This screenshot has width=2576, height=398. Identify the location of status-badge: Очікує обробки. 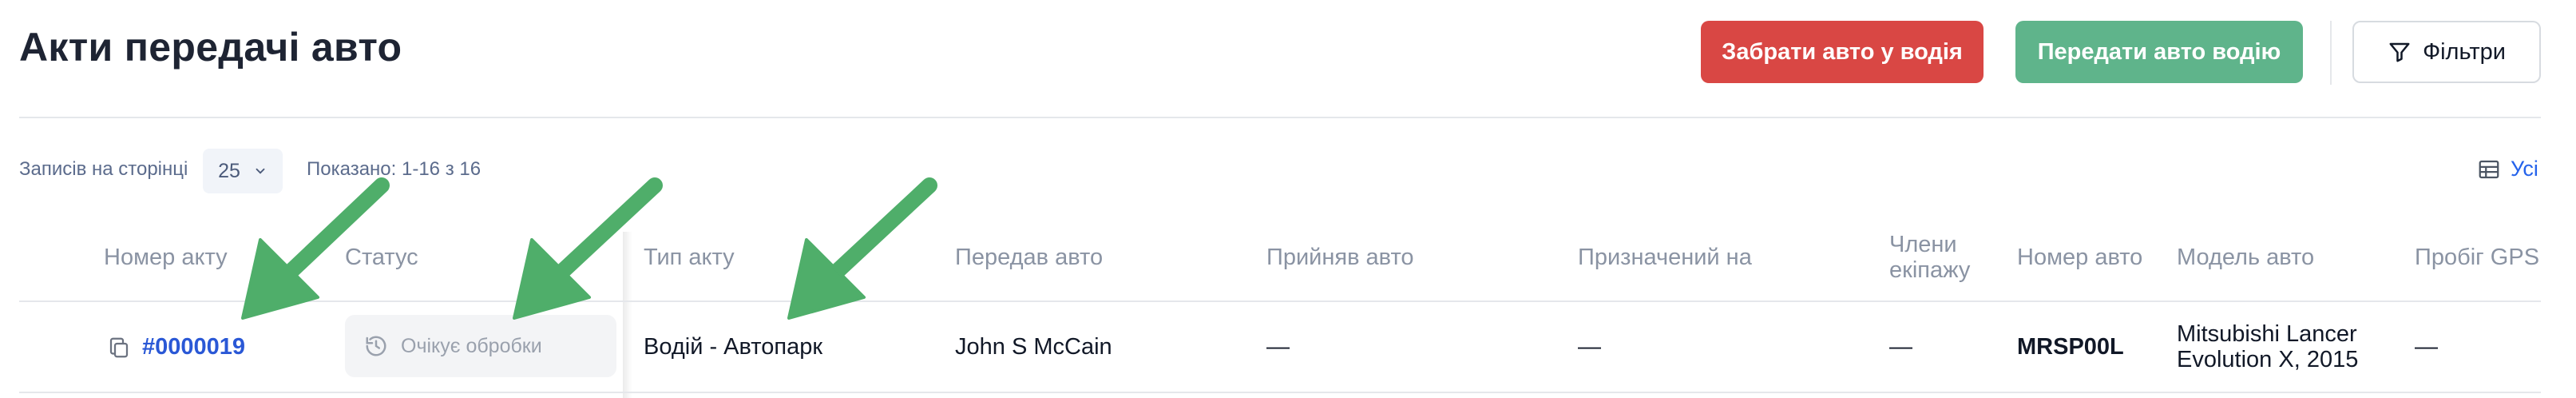
(480, 346).